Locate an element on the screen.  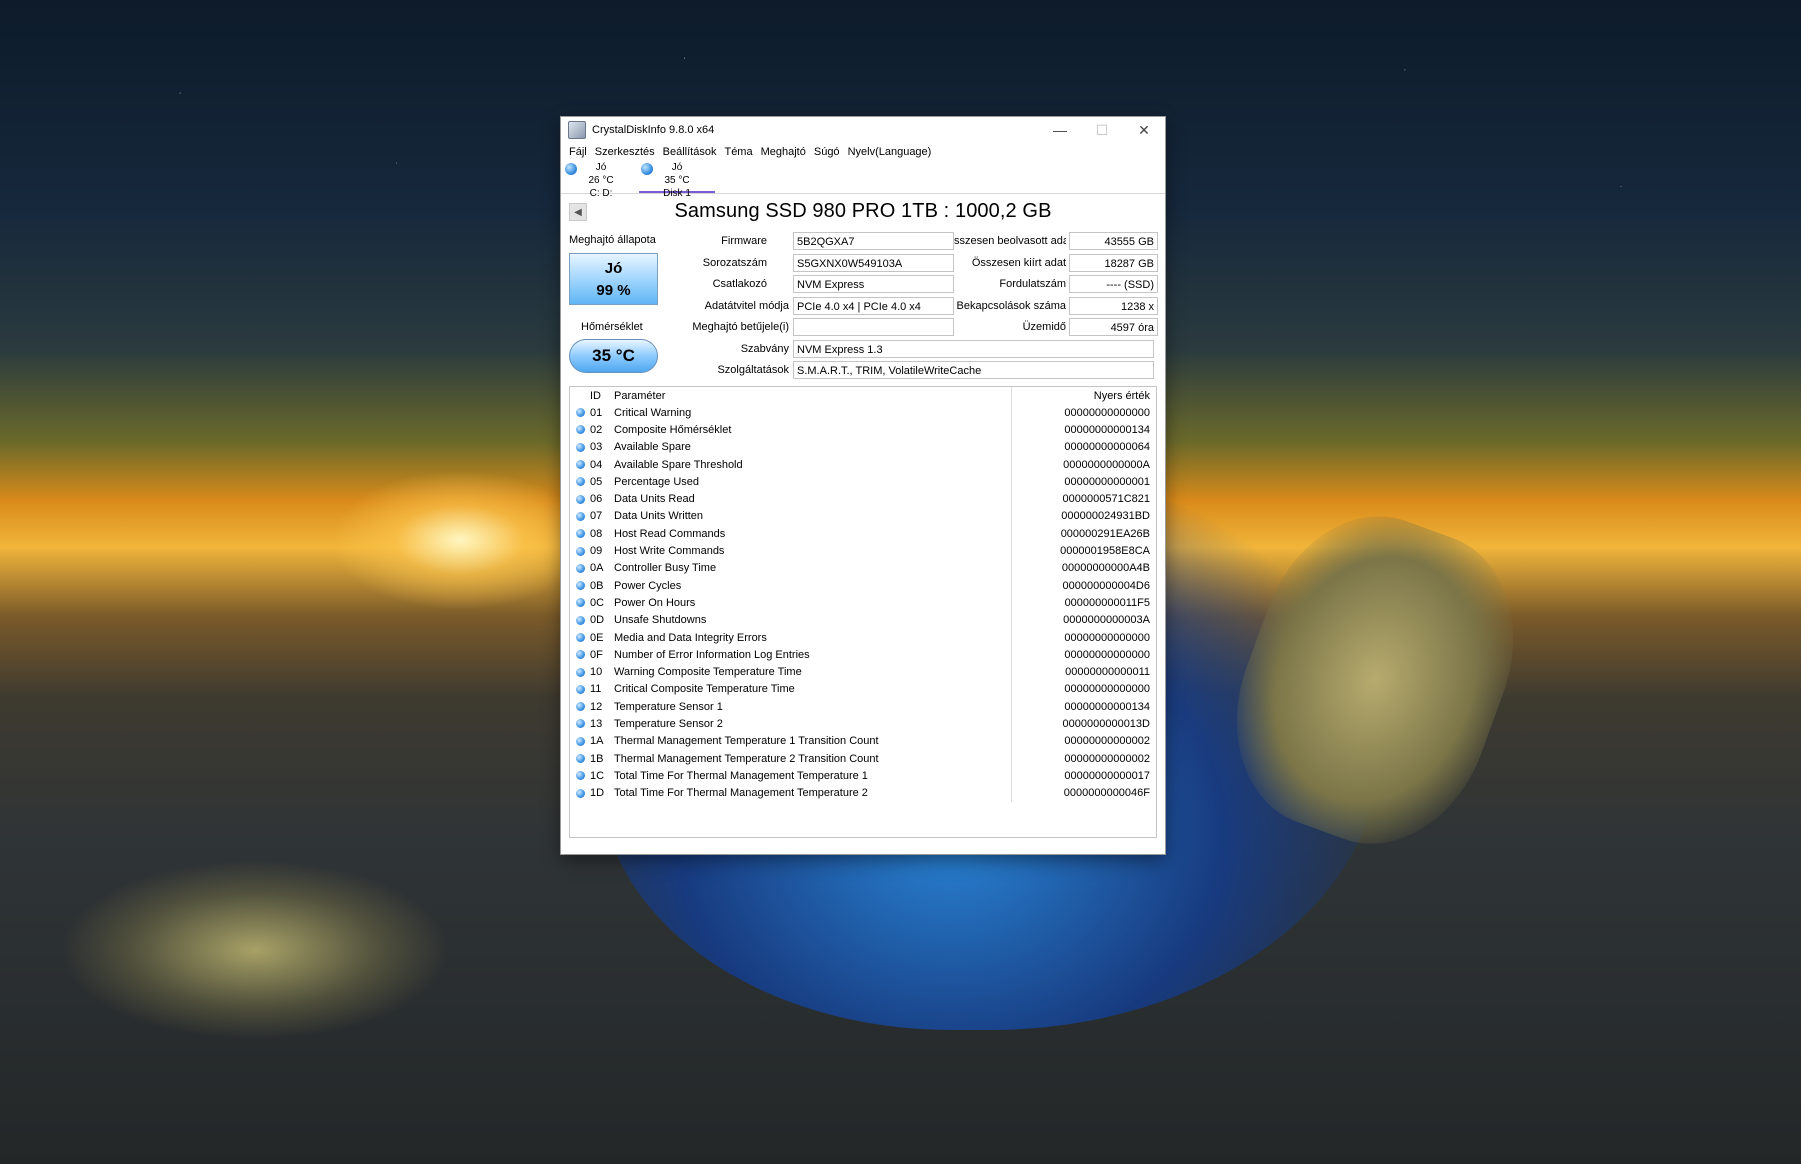
firmware-label: Firmware is located at coordinates (744, 241).